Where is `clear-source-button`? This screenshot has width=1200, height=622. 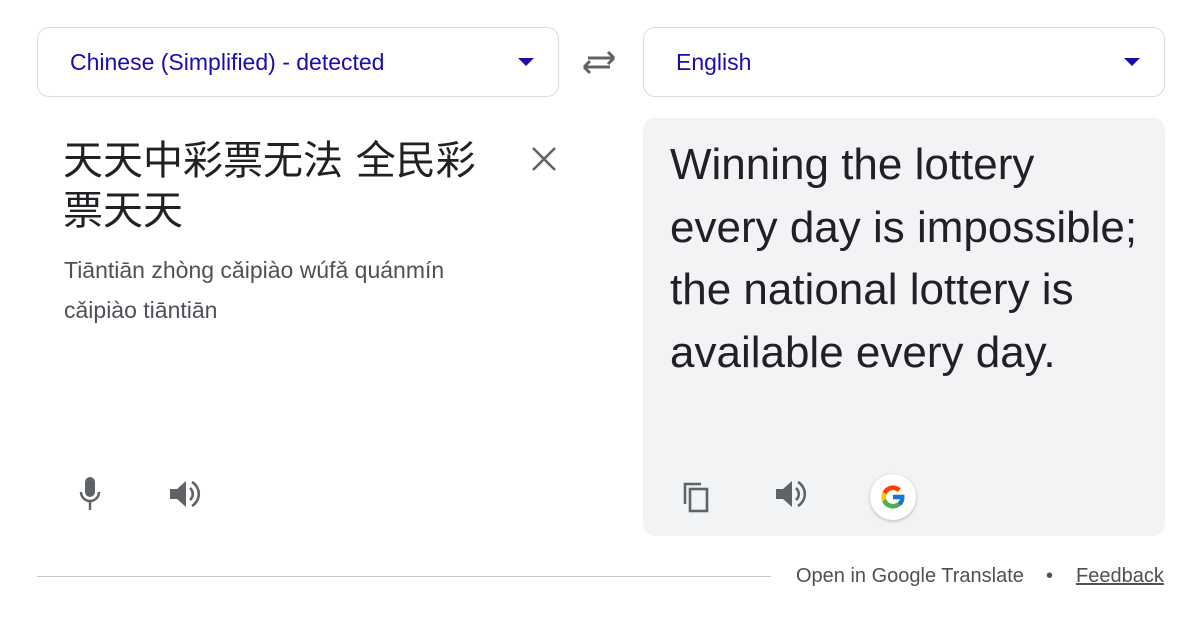
clear-source-button is located at coordinates (544, 159).